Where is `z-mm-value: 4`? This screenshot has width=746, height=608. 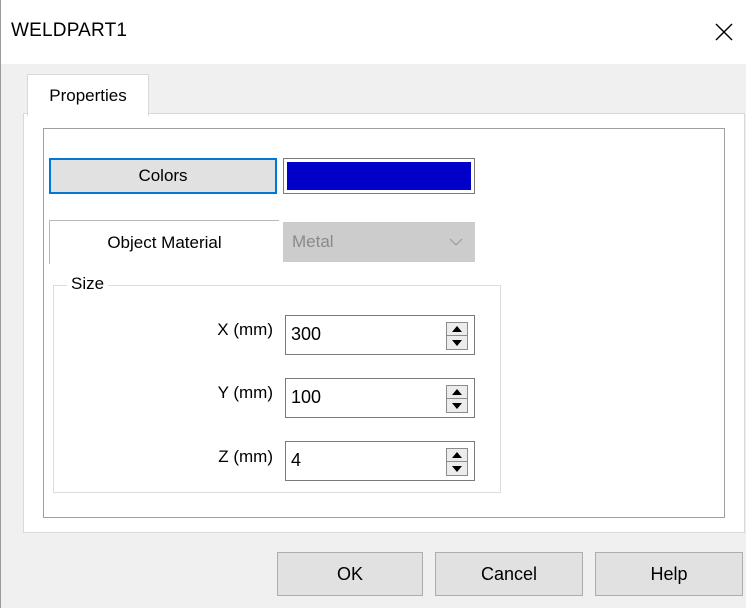 z-mm-value: 4 is located at coordinates (296, 460).